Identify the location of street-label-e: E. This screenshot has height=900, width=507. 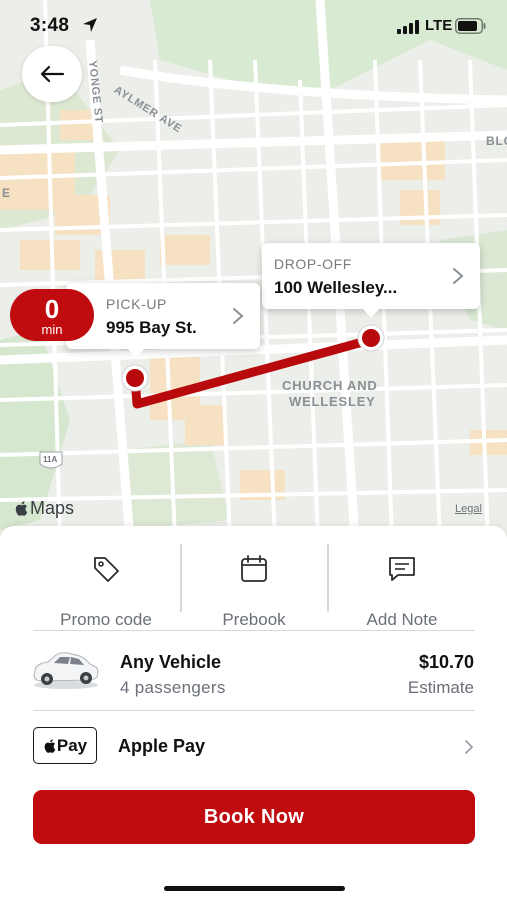
(6, 193).